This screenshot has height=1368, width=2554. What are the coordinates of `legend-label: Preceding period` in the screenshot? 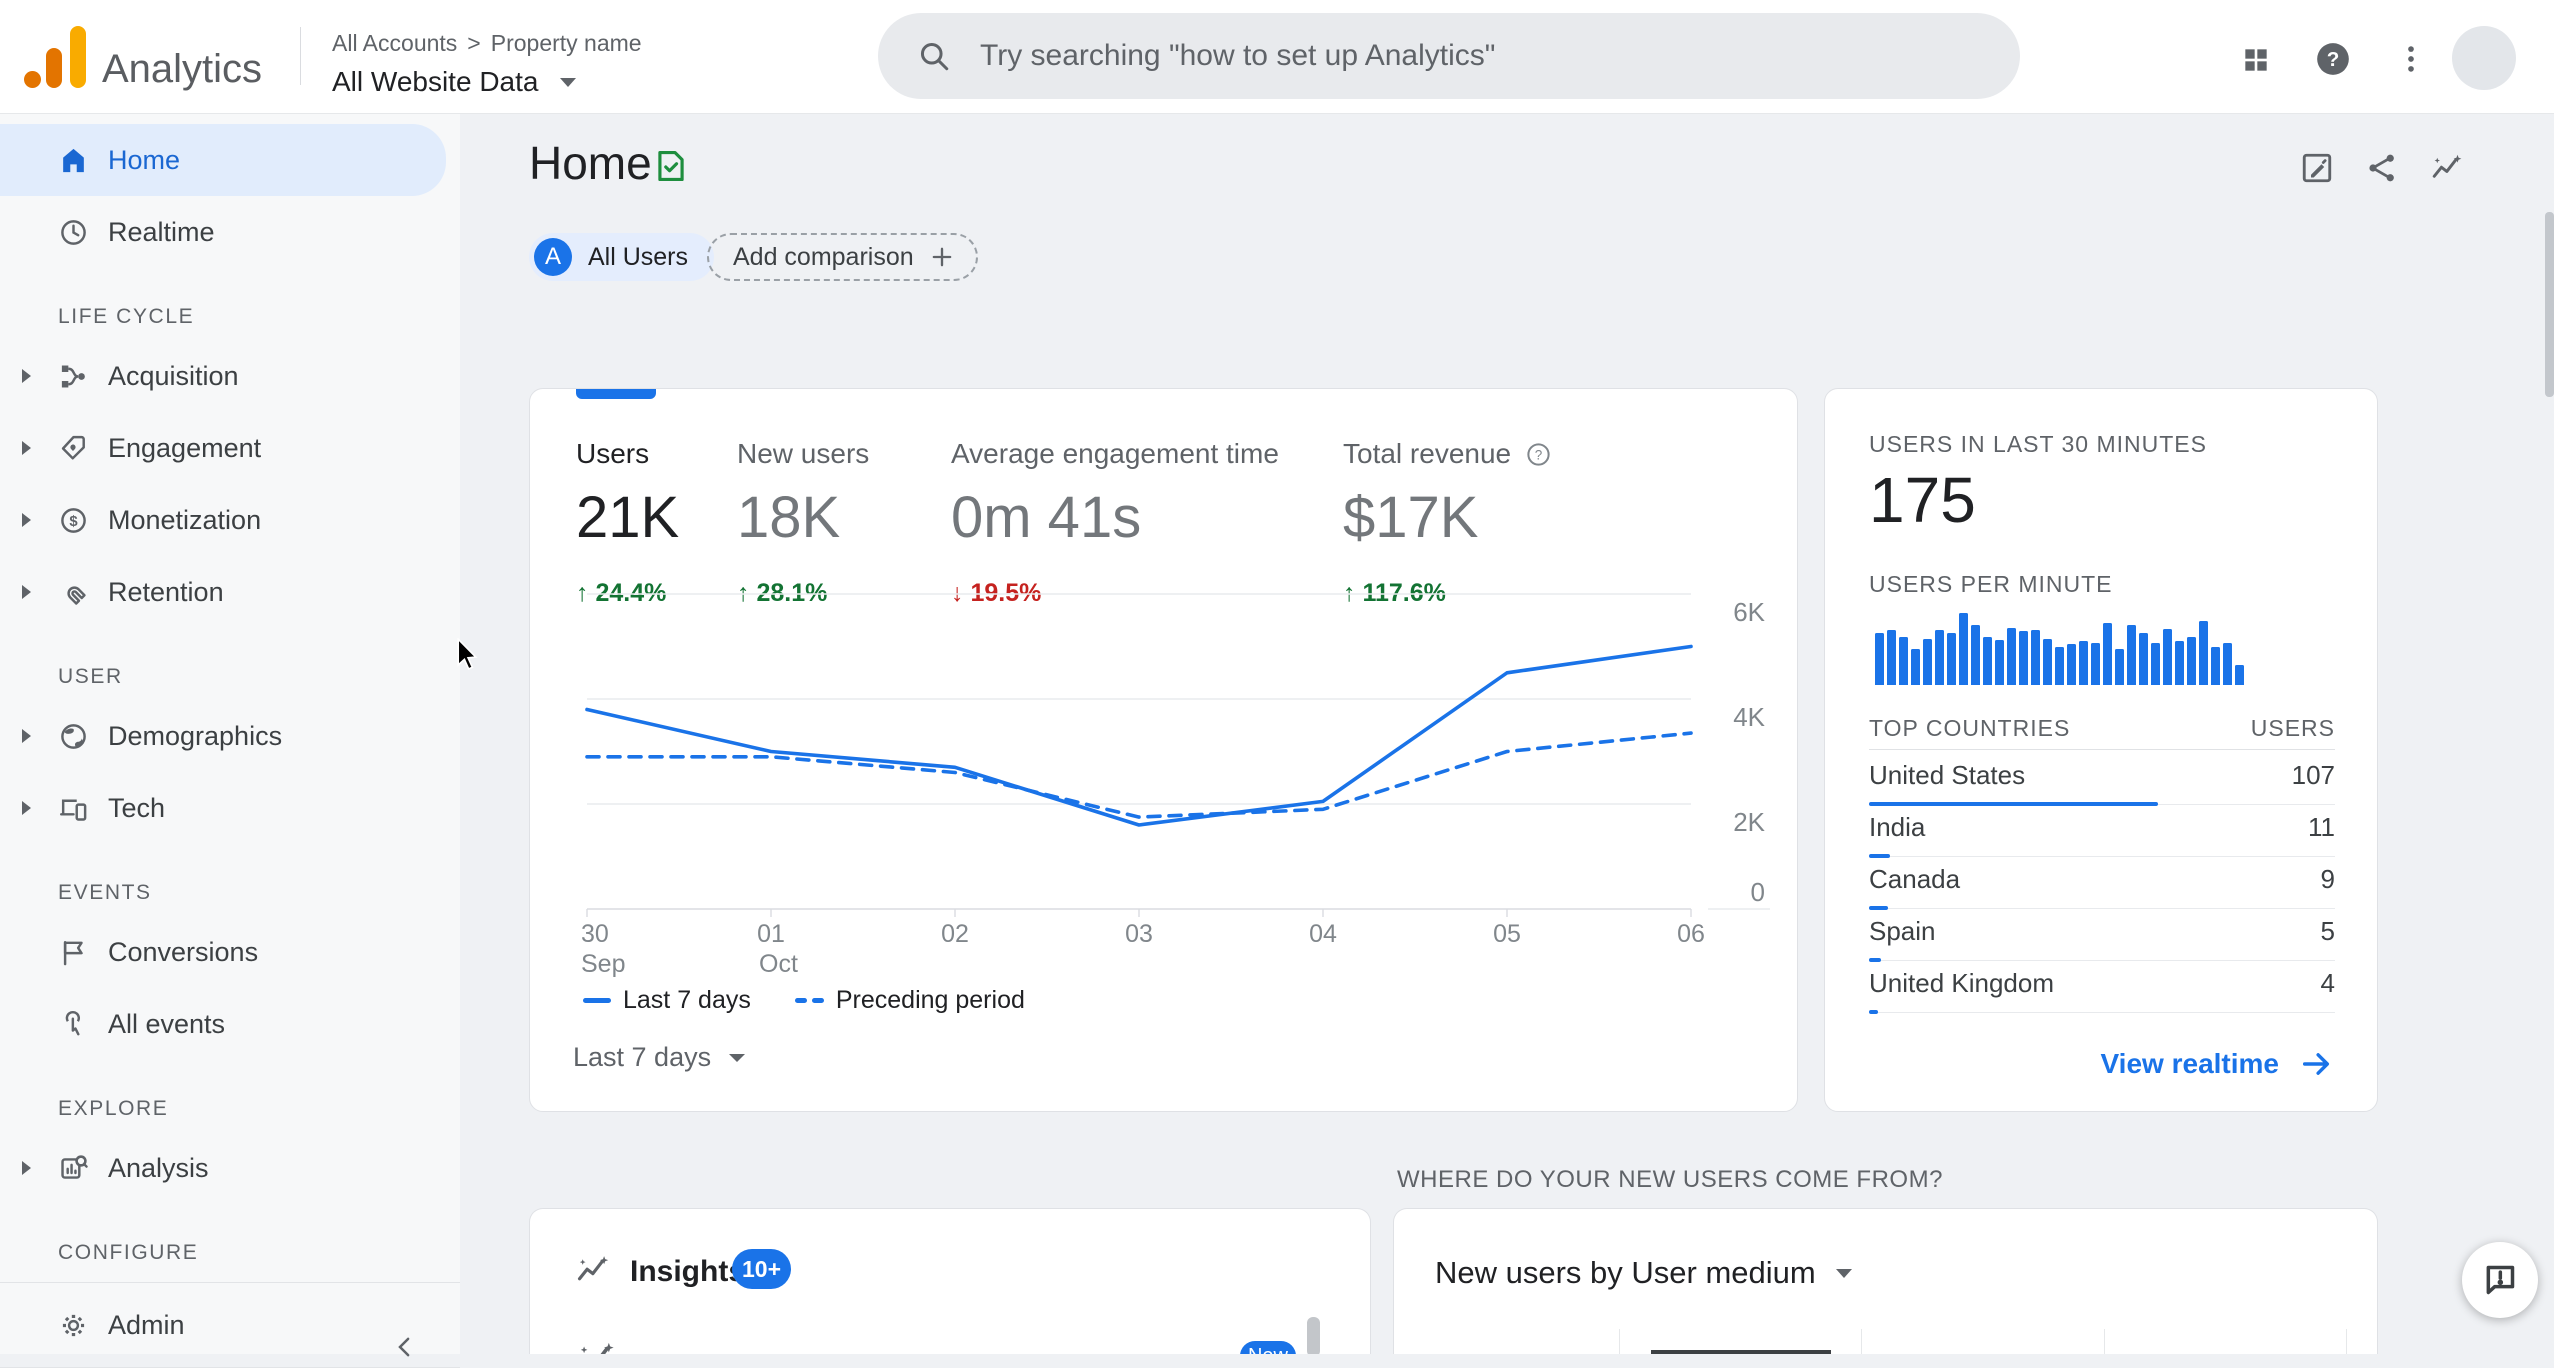 It's located at (930, 1000).